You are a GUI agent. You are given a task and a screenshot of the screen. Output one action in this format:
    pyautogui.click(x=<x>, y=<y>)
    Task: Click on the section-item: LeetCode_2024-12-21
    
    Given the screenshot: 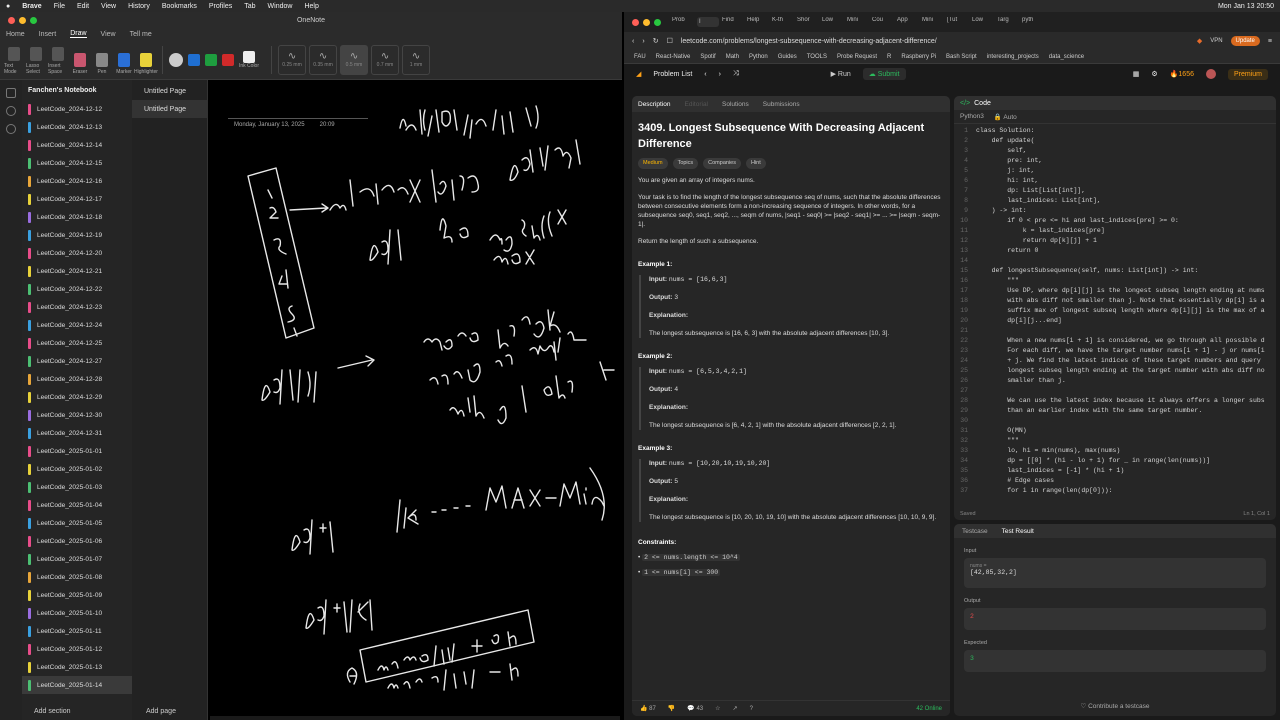 What is the action you would take?
    pyautogui.click(x=77, y=271)
    